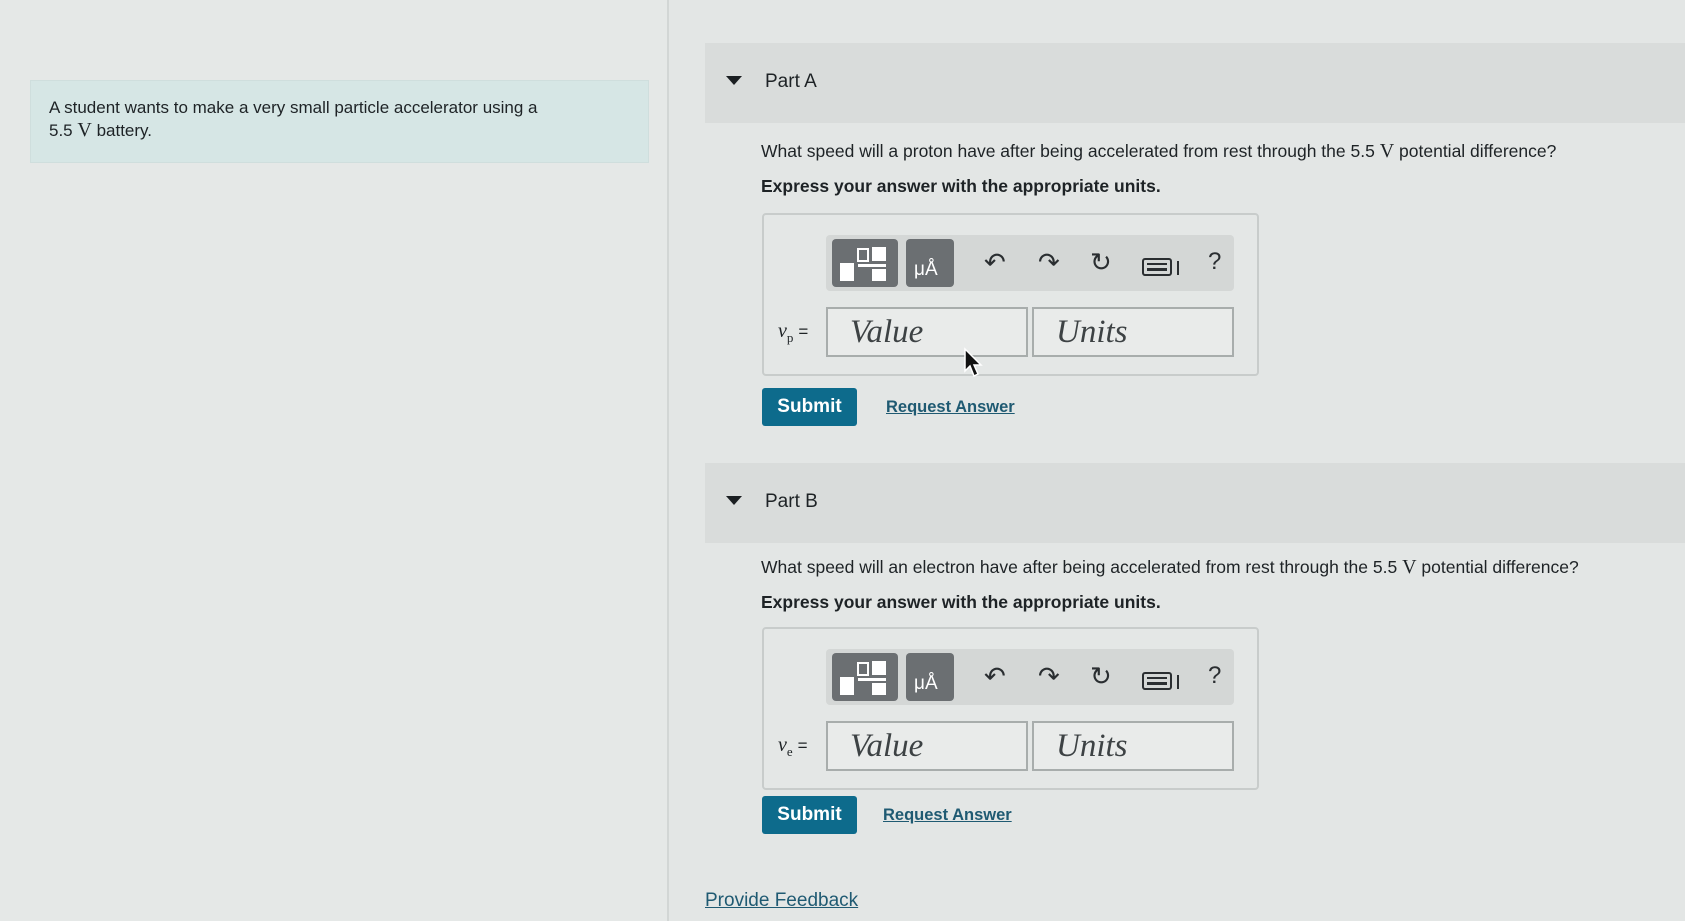  What do you see at coordinates (668, 460) in the screenshot?
I see `column-divider` at bounding box center [668, 460].